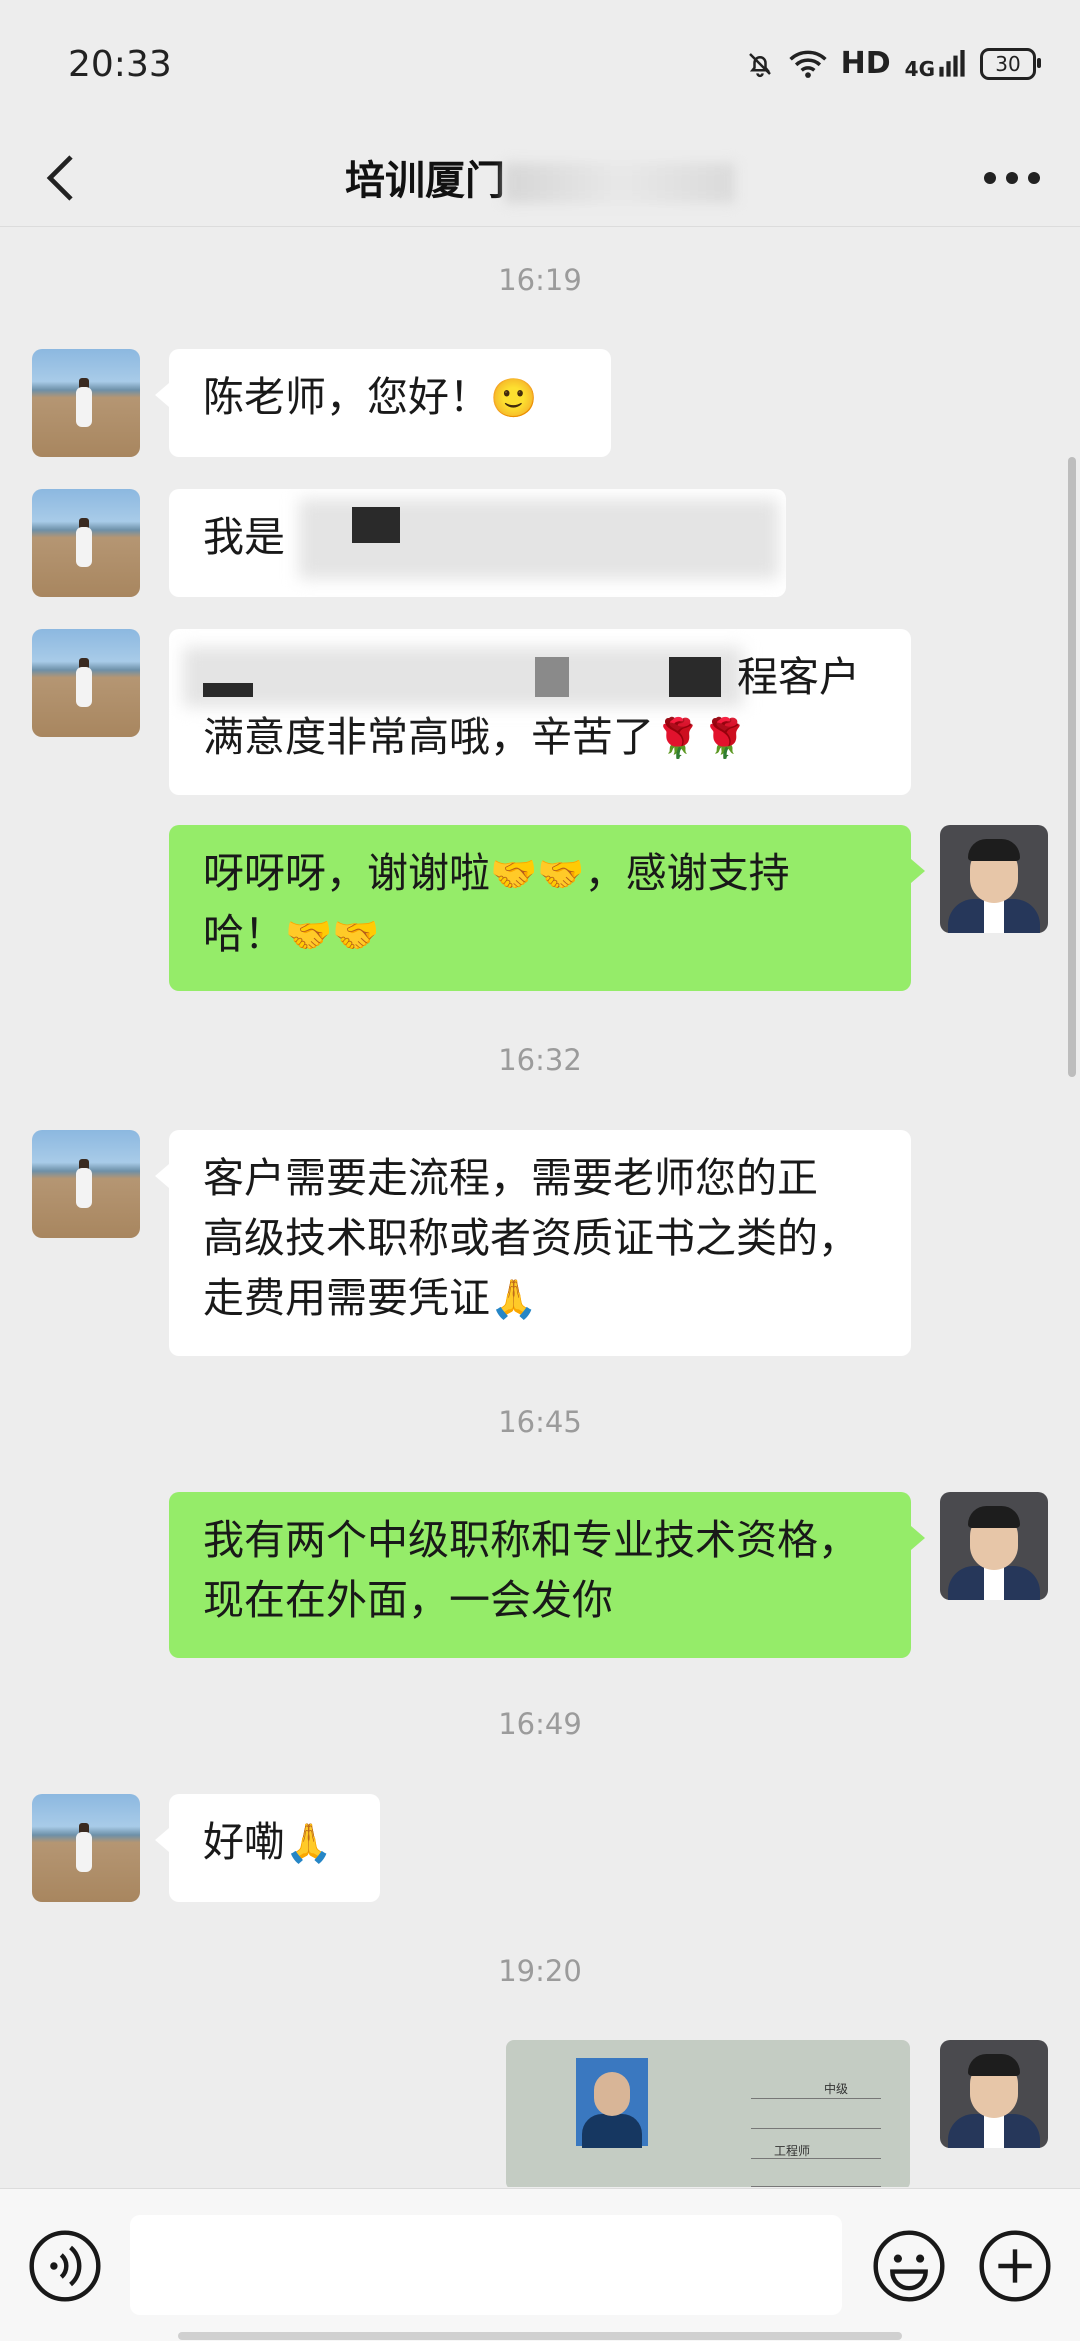 The height and width of the screenshot is (2341, 1080). Describe the element at coordinates (477, 543) in the screenshot. I see `incoming-message: 我是` at that location.